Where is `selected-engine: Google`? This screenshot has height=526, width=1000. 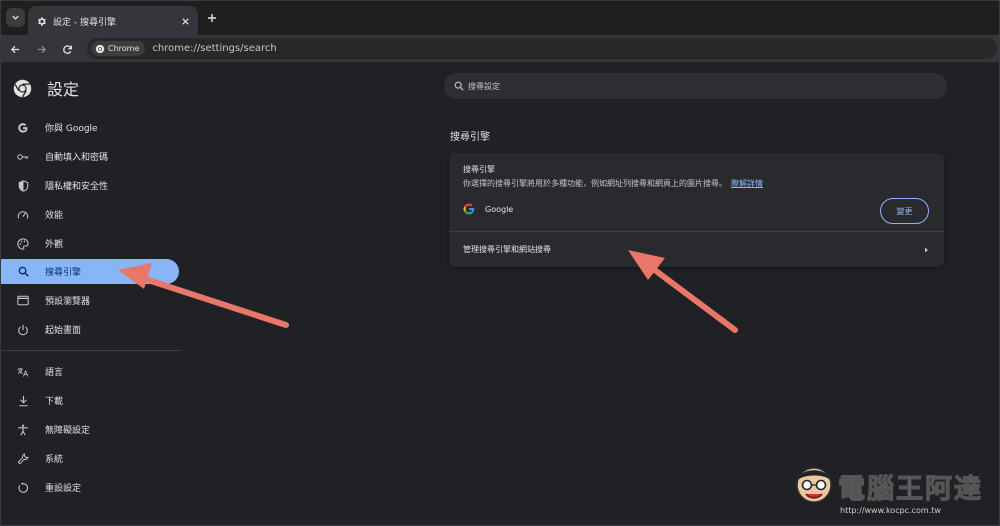 selected-engine: Google is located at coordinates (488, 209).